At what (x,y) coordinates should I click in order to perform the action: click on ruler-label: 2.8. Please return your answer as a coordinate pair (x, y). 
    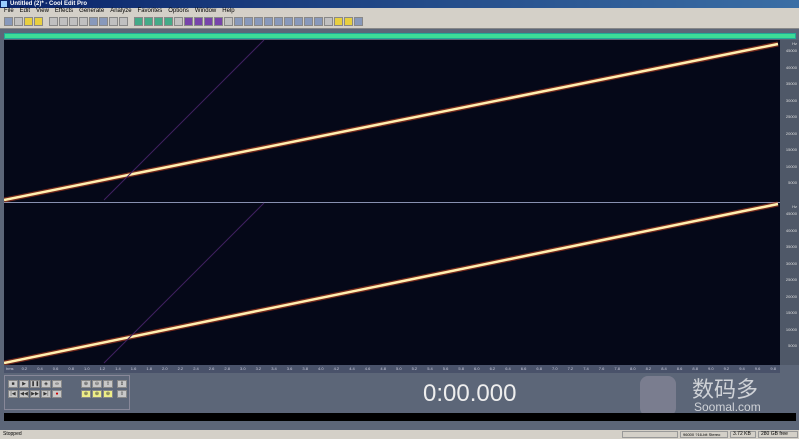
    Looking at the image, I should click on (227, 368).